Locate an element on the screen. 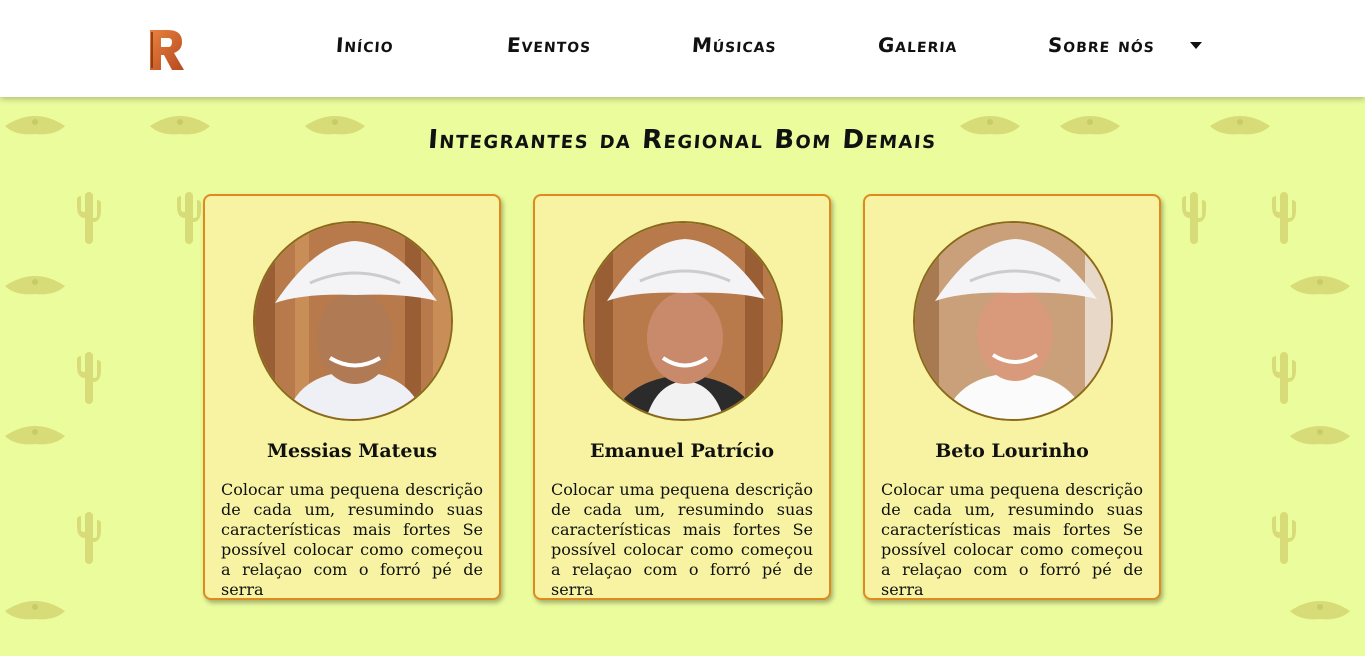 The width and height of the screenshot is (1365, 656). brand-logo is located at coordinates (166, 49).